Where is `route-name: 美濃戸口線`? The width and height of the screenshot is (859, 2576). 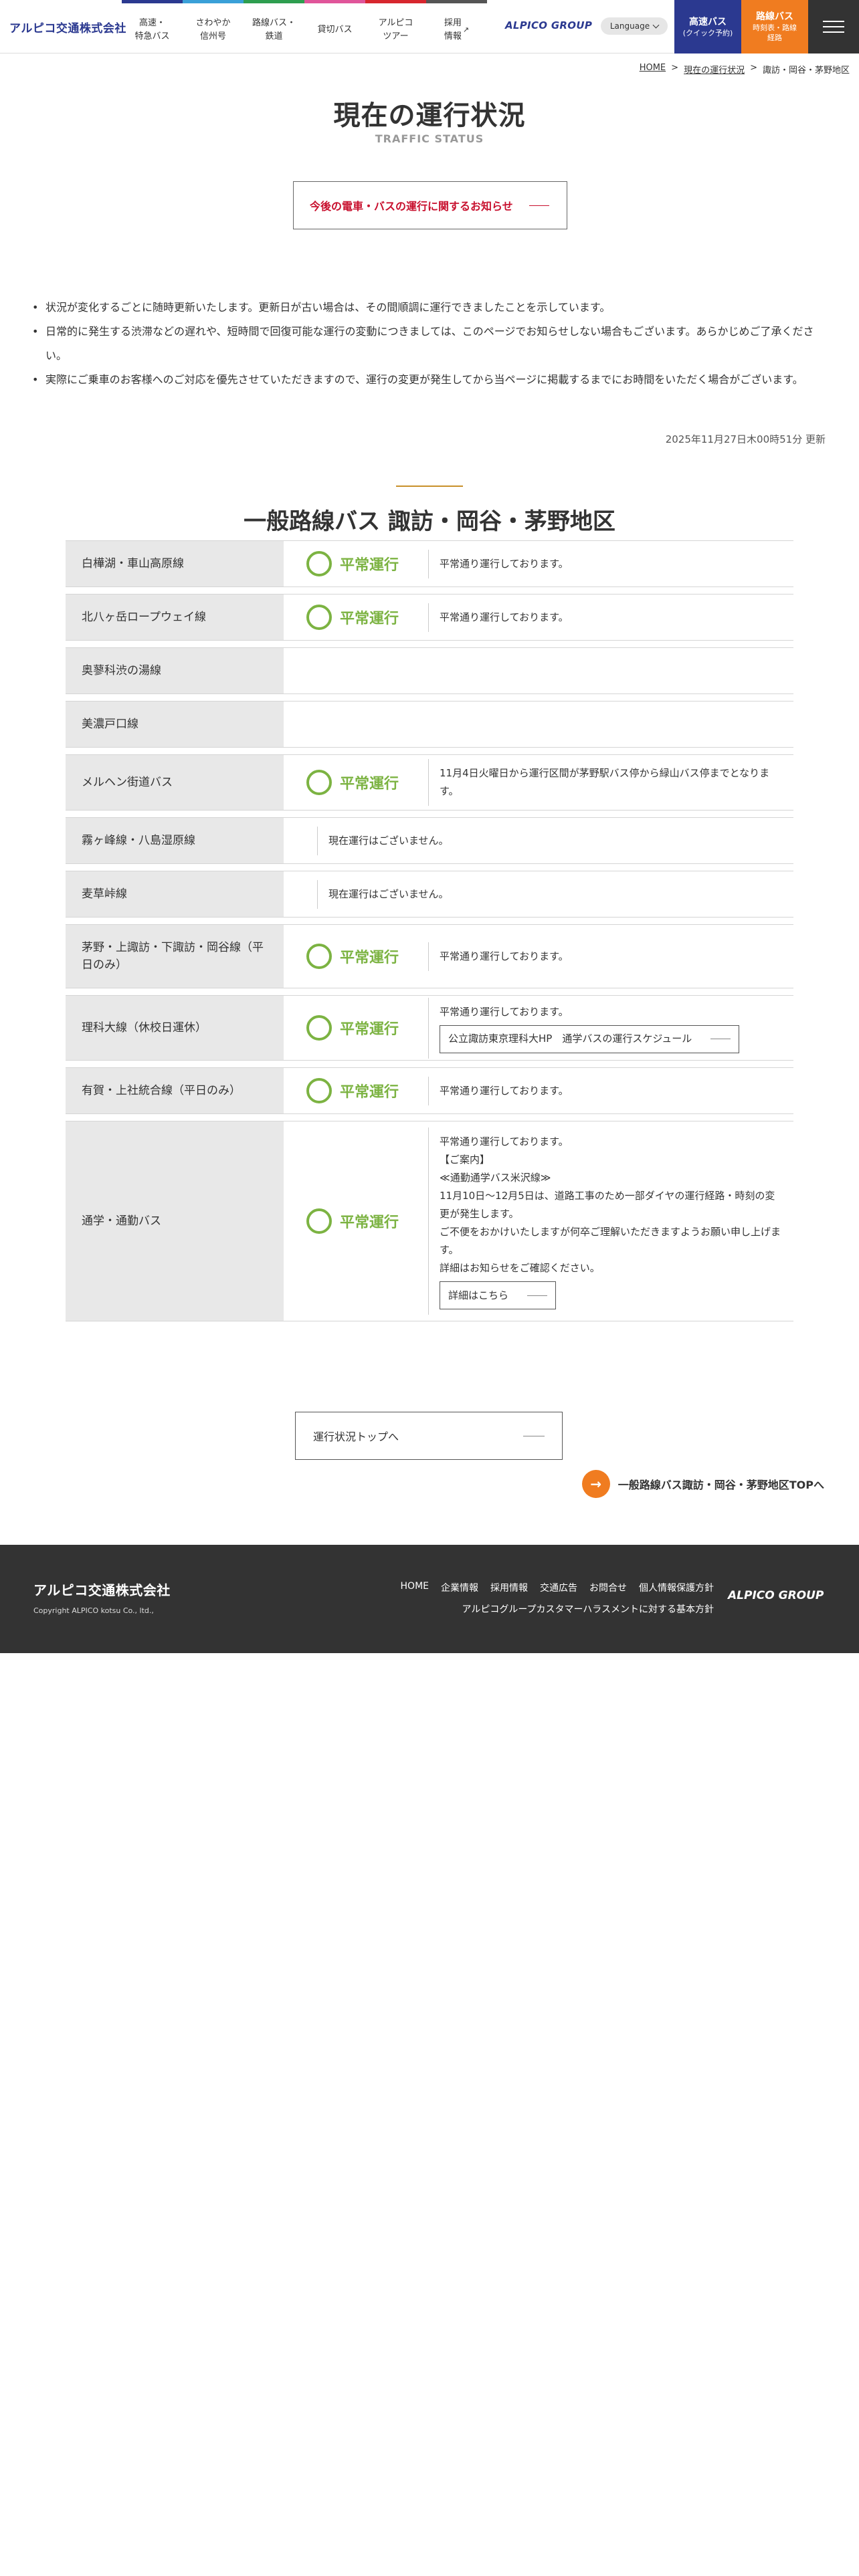
route-name: 美濃戸口線 is located at coordinates (175, 724).